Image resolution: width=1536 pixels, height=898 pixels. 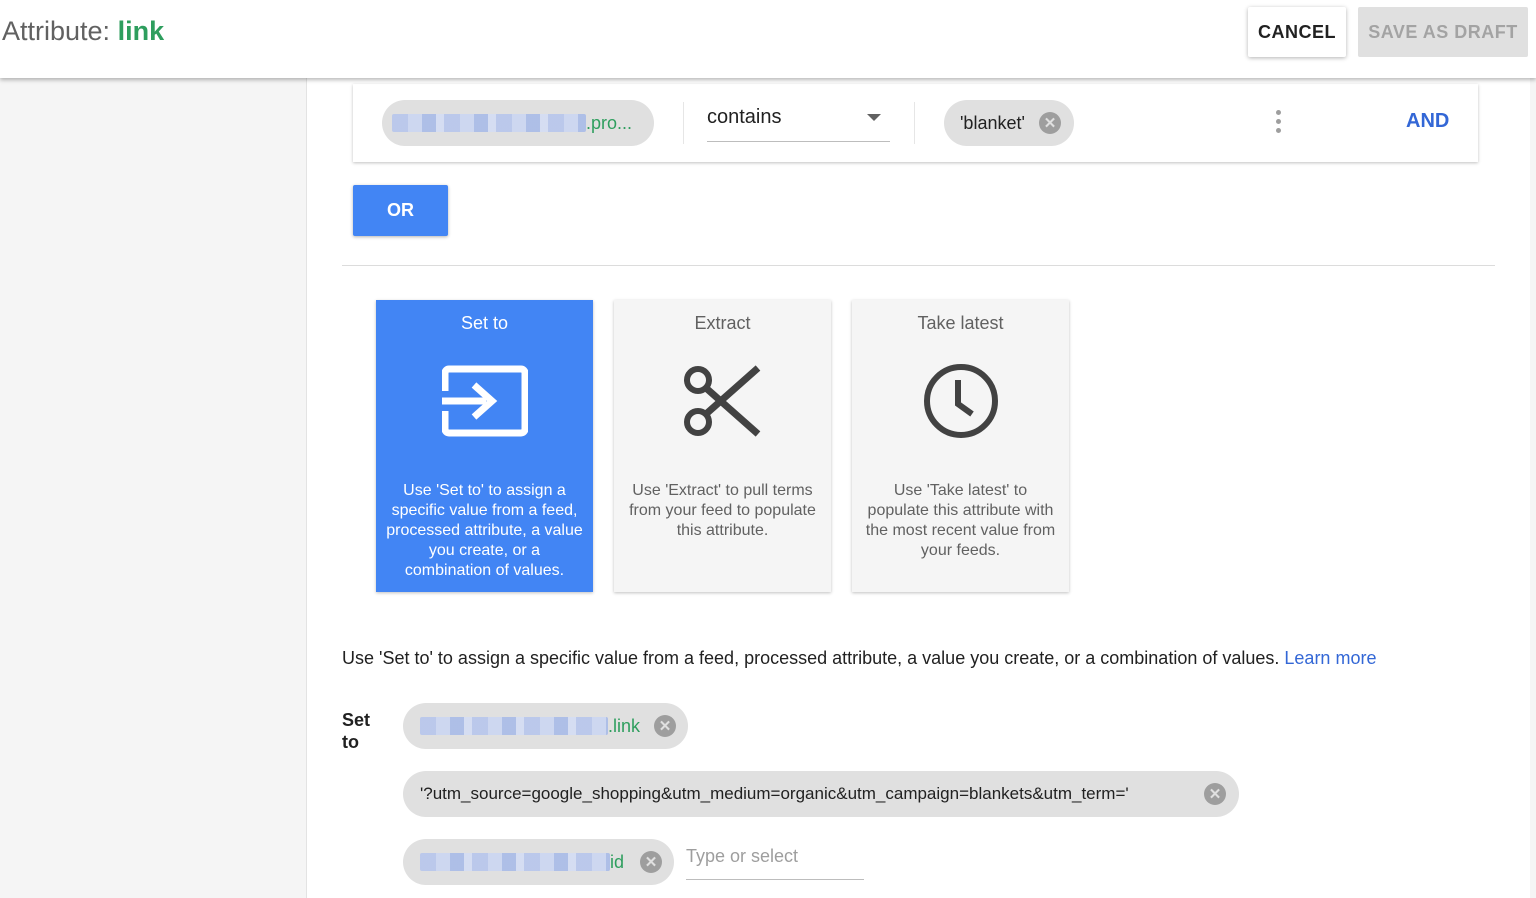 What do you see at coordinates (722, 323) in the screenshot?
I see `option-title: Extract` at bounding box center [722, 323].